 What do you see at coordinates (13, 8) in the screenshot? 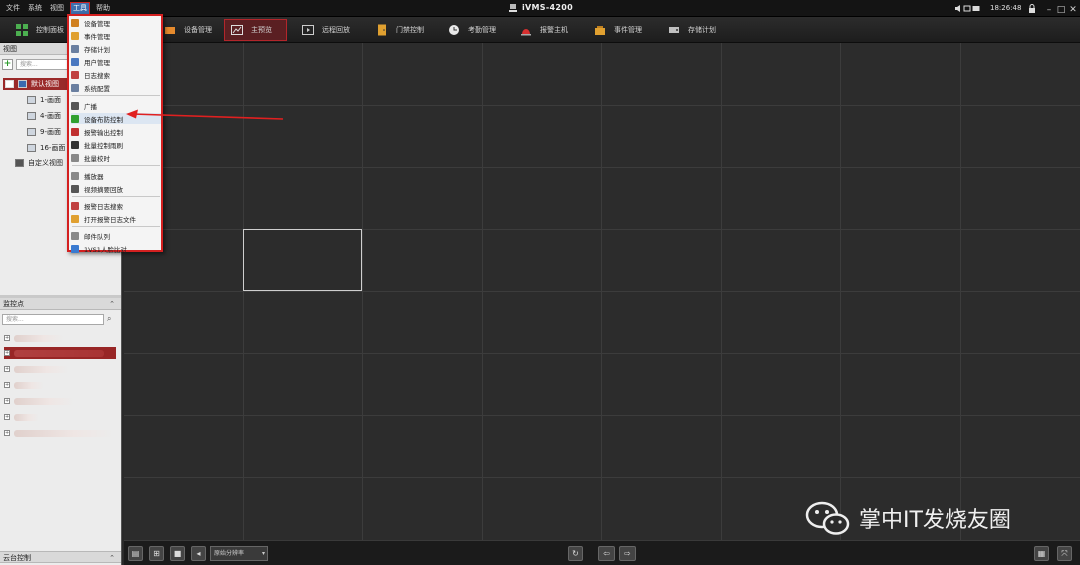
I see `menu-file: 文件` at bounding box center [13, 8].